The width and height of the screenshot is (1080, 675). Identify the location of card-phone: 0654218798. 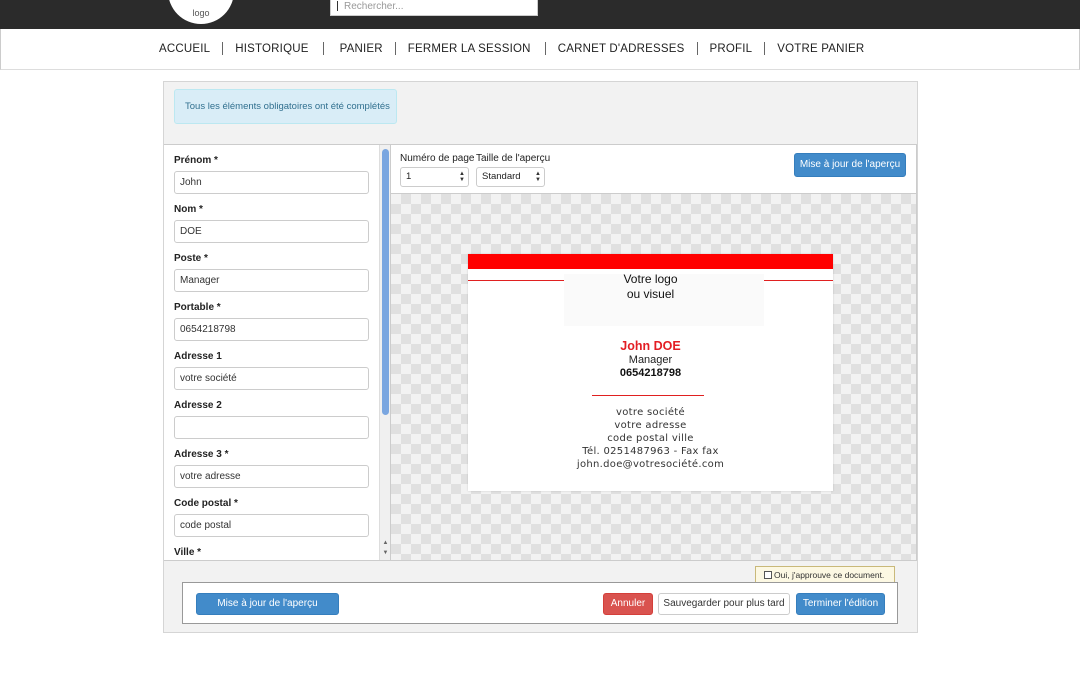
(650, 373).